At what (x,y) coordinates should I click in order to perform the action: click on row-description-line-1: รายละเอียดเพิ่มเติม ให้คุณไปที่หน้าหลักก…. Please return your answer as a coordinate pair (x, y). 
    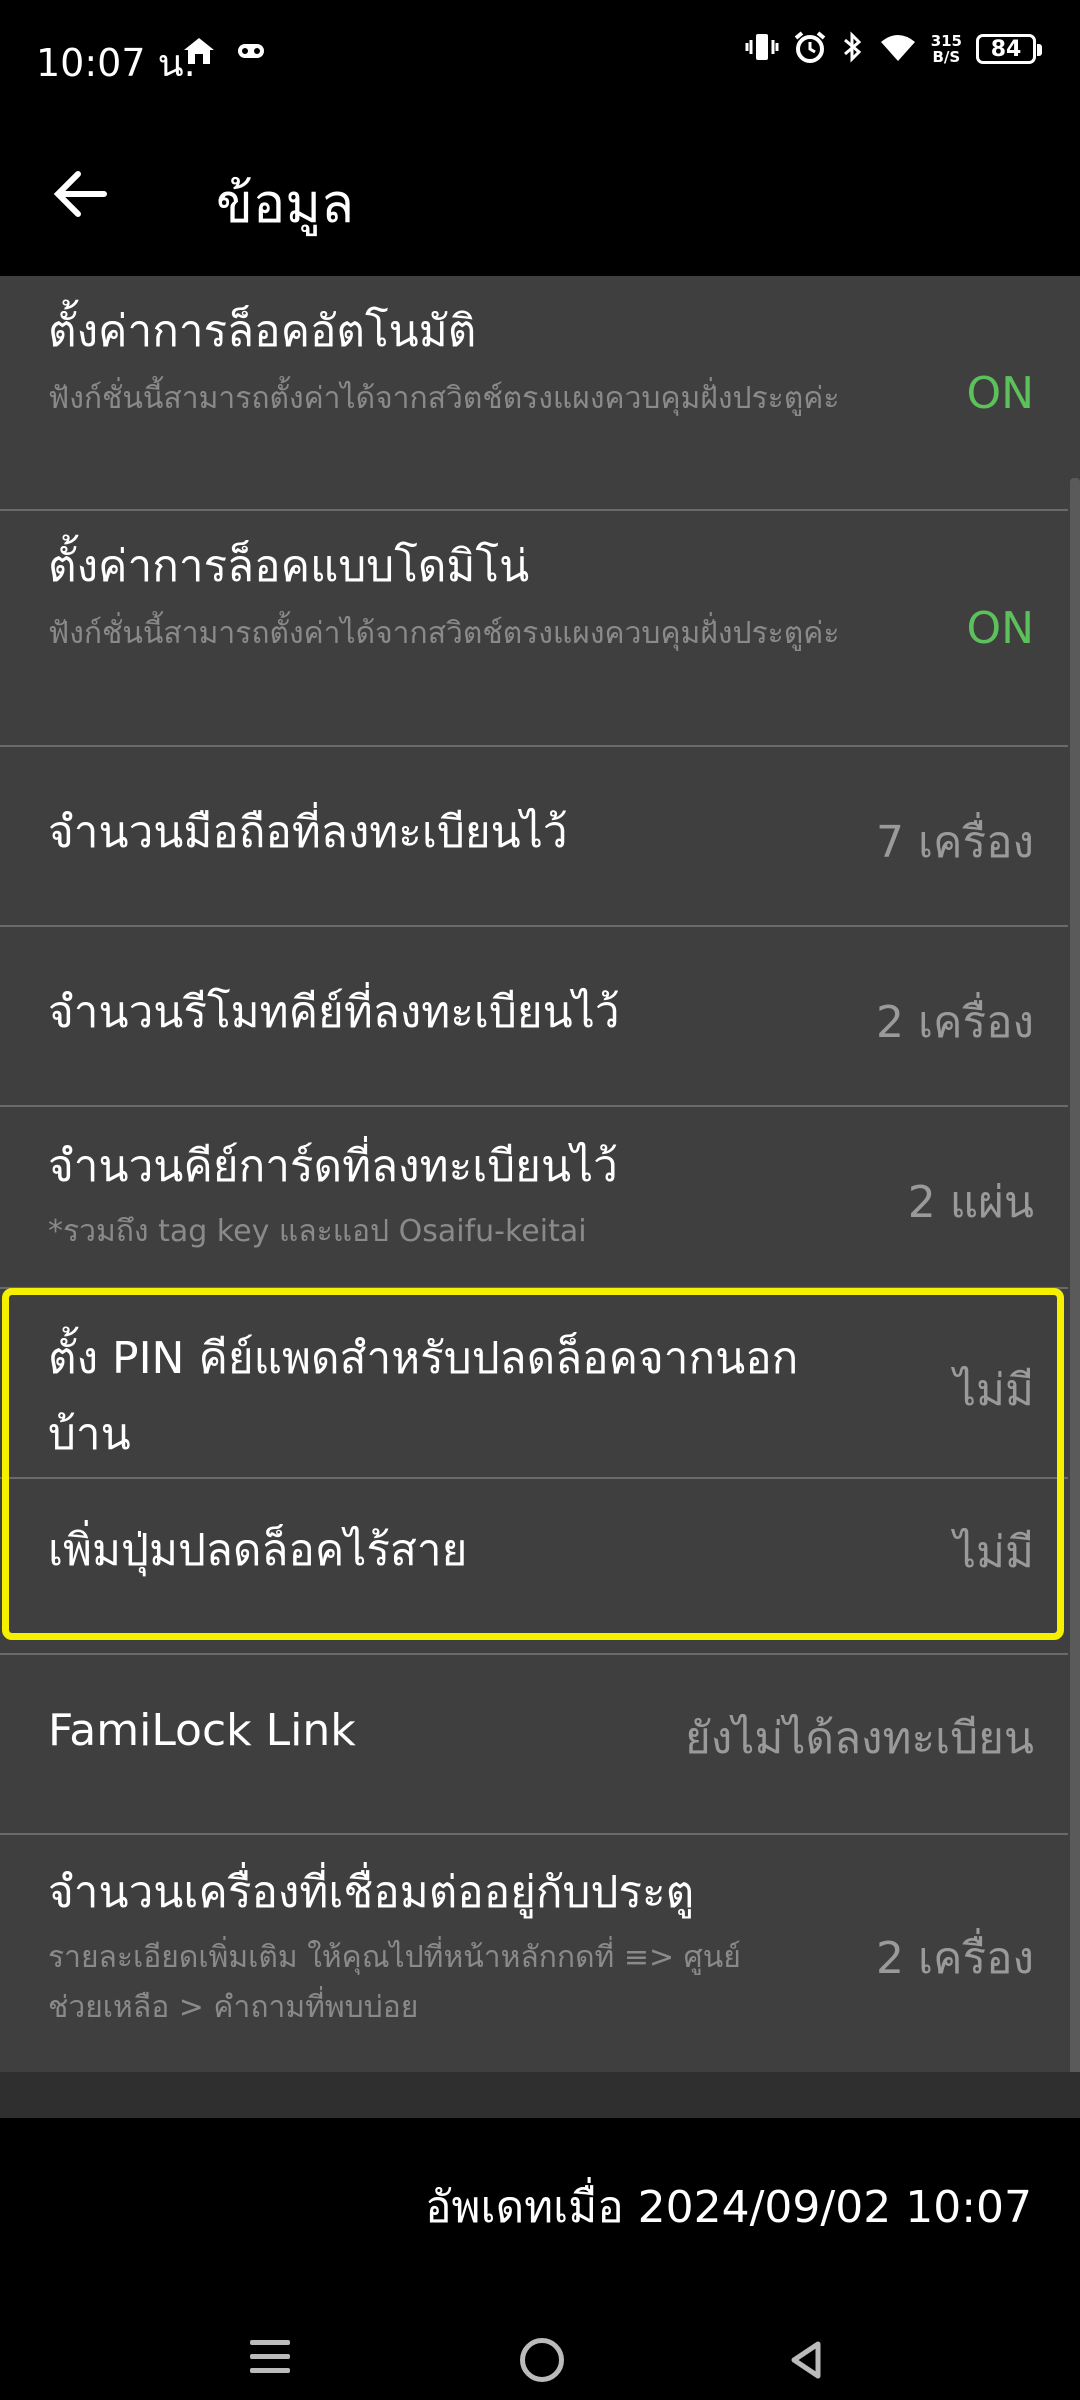
    Looking at the image, I should click on (394, 1957).